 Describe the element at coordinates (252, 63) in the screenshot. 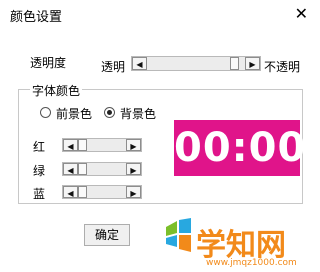

I see `opacity-increase-arrow-icon: ▶` at that location.